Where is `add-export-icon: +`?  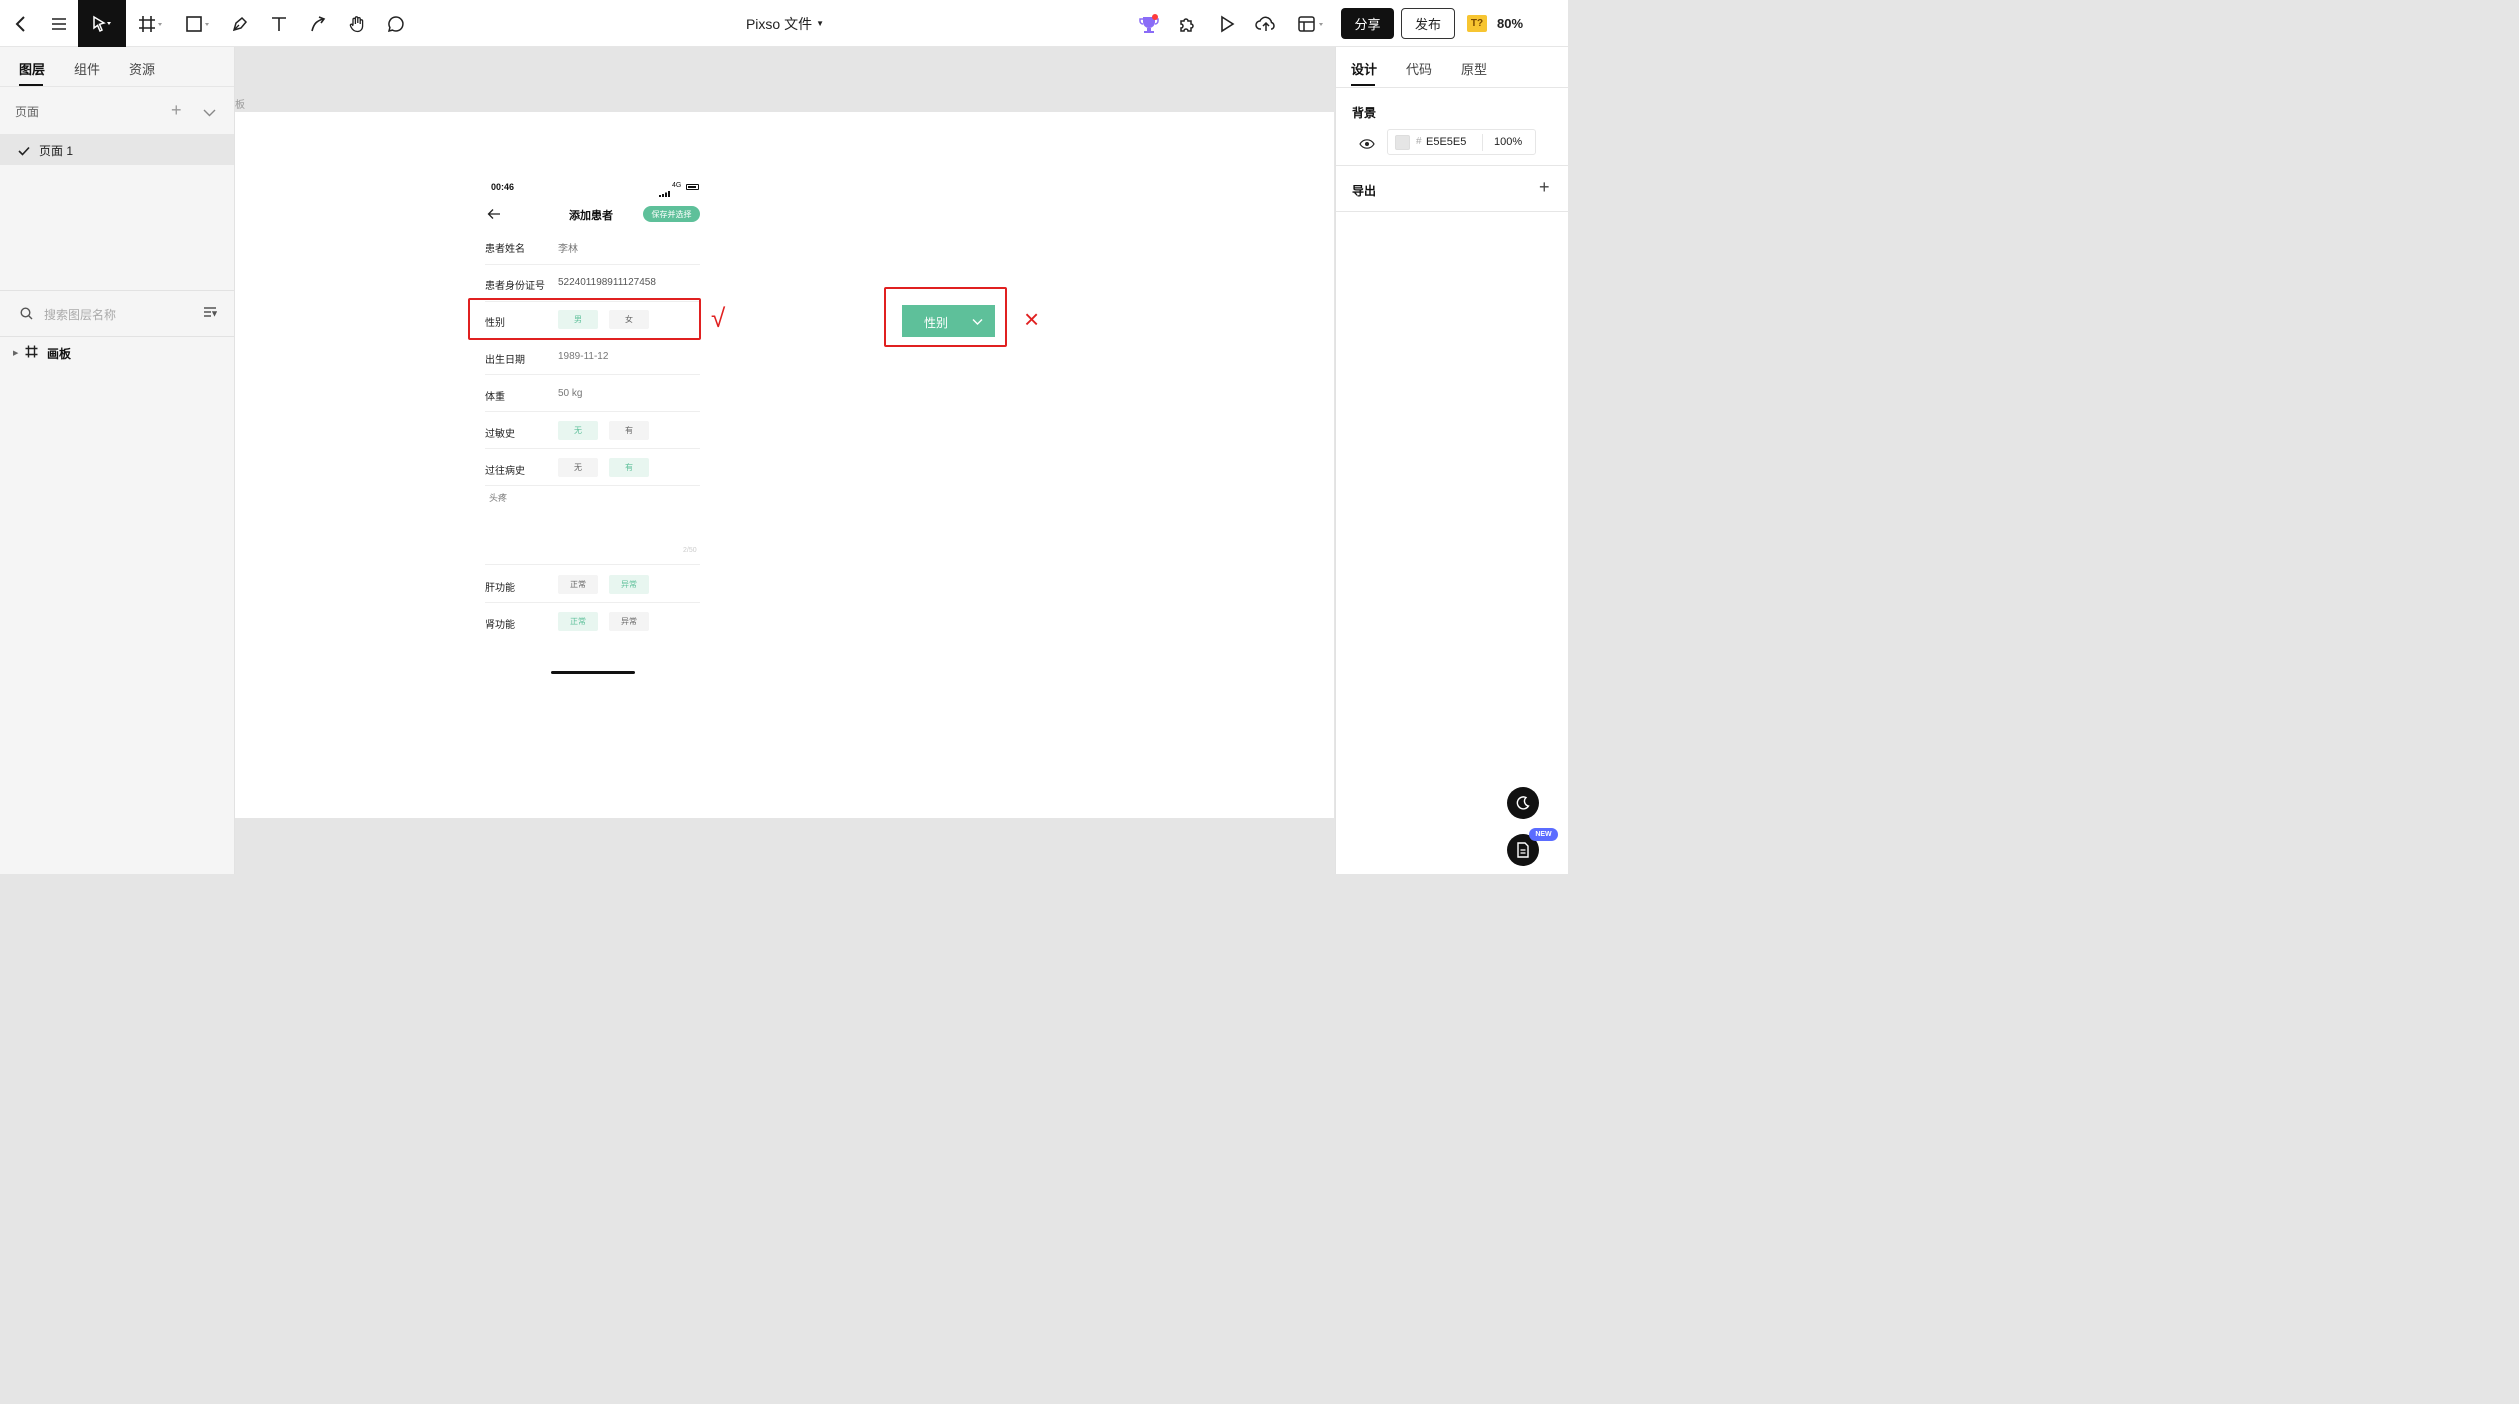
add-export-icon: + is located at coordinates (1544, 187).